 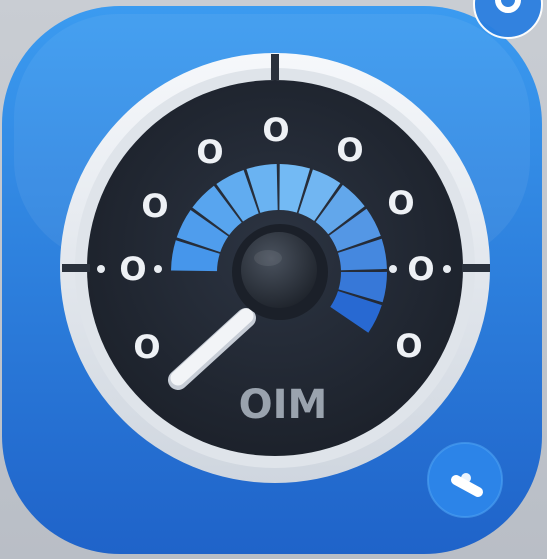 I want to click on toggle-icon, so click(x=465, y=480).